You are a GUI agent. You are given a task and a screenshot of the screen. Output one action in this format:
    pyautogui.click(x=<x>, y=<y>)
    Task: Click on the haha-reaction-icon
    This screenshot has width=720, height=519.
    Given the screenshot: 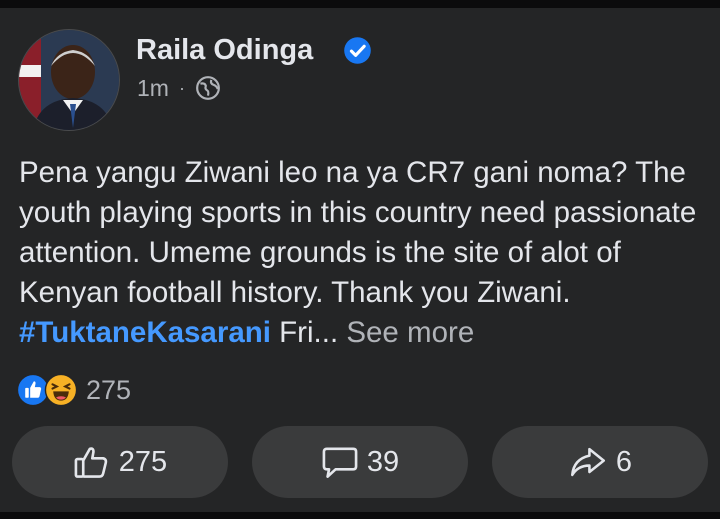 What is the action you would take?
    pyautogui.click(x=61, y=390)
    